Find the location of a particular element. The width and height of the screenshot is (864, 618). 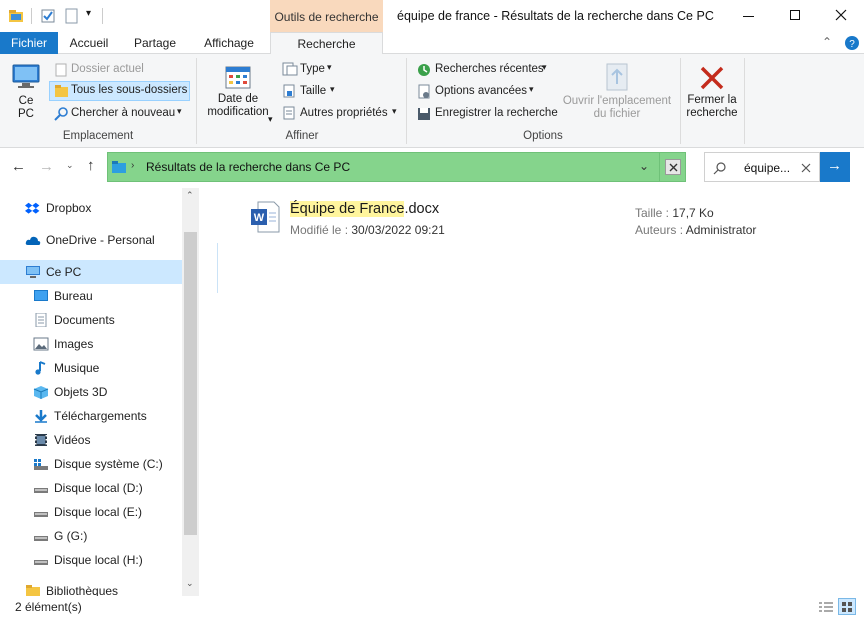

ce-pc-label: Ce PC is located at coordinates (26, 107).